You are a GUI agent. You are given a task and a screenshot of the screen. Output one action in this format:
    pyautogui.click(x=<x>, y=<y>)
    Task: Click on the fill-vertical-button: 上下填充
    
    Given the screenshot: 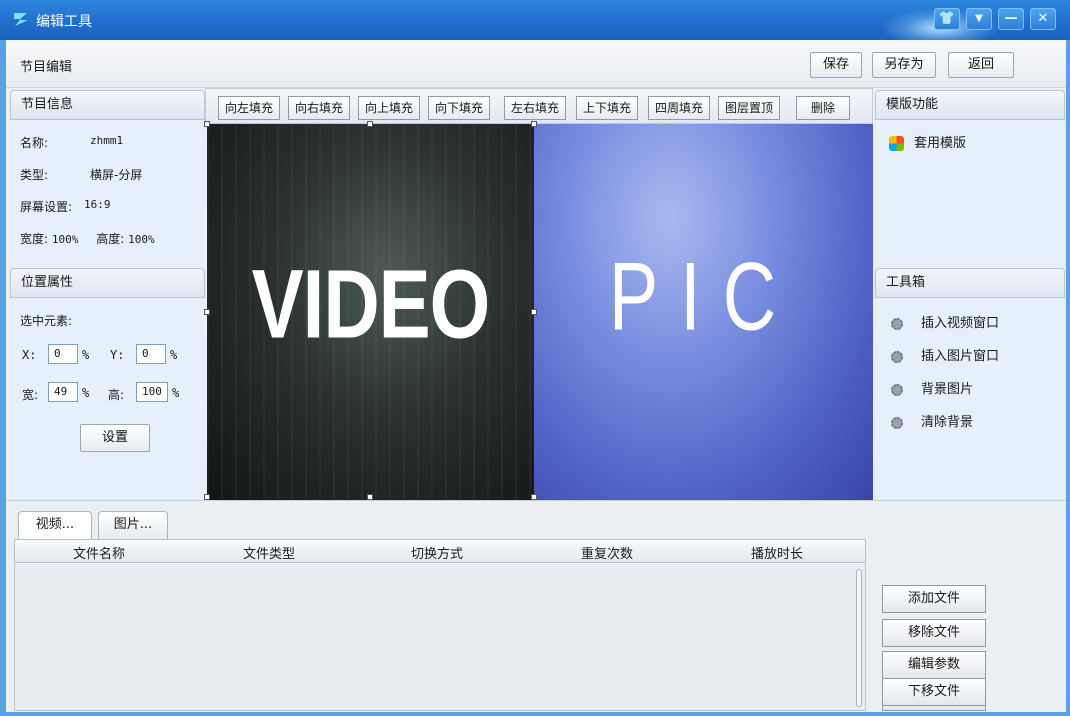 What is the action you would take?
    pyautogui.click(x=607, y=108)
    